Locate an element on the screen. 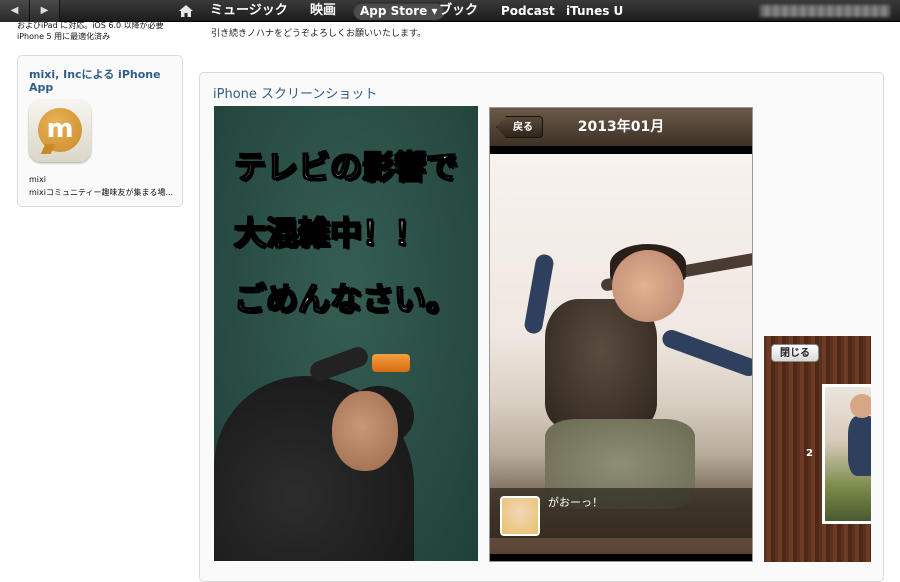 Image resolution: width=900 pixels, height=582 pixels. kid-arm is located at coordinates (705, 353).